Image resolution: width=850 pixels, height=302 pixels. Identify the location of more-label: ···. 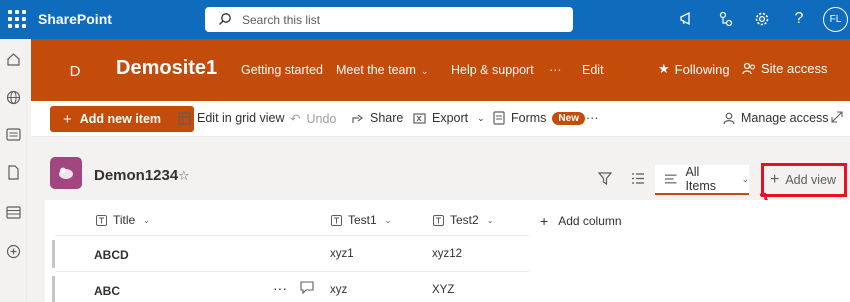
(592, 118).